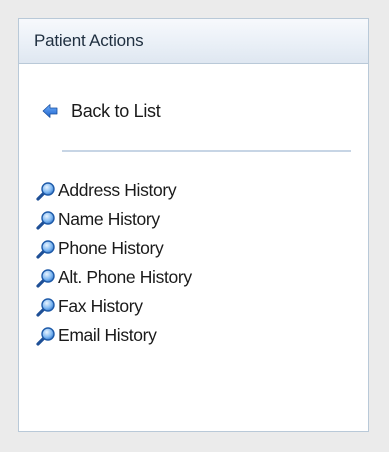 Image resolution: width=389 pixels, height=452 pixels. Describe the element at coordinates (109, 219) in the screenshot. I see `name-history-label: Name History` at that location.